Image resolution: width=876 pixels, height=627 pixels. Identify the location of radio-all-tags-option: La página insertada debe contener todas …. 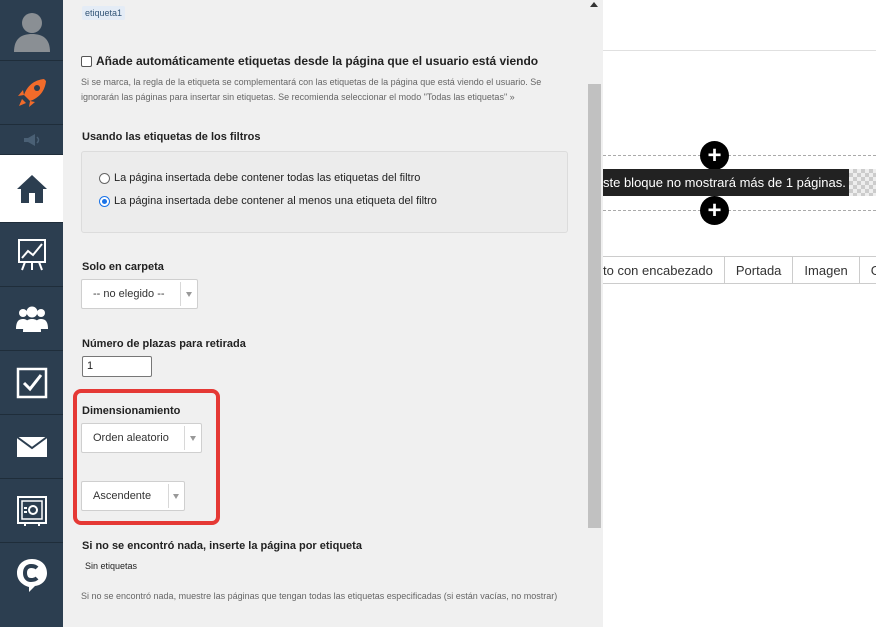
(259, 178).